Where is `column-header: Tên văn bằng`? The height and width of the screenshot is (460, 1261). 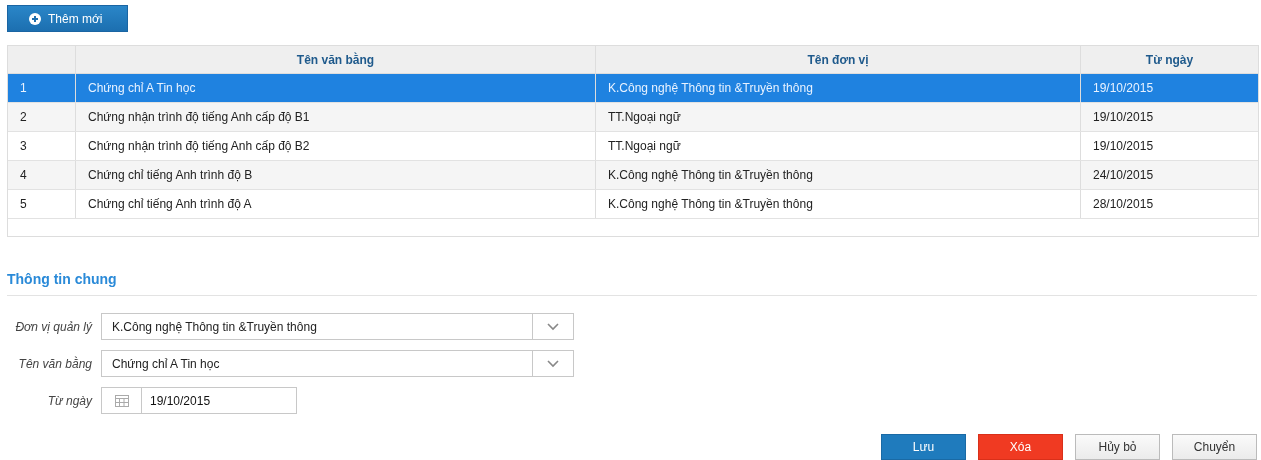 column-header: Tên văn bằng is located at coordinates (336, 59).